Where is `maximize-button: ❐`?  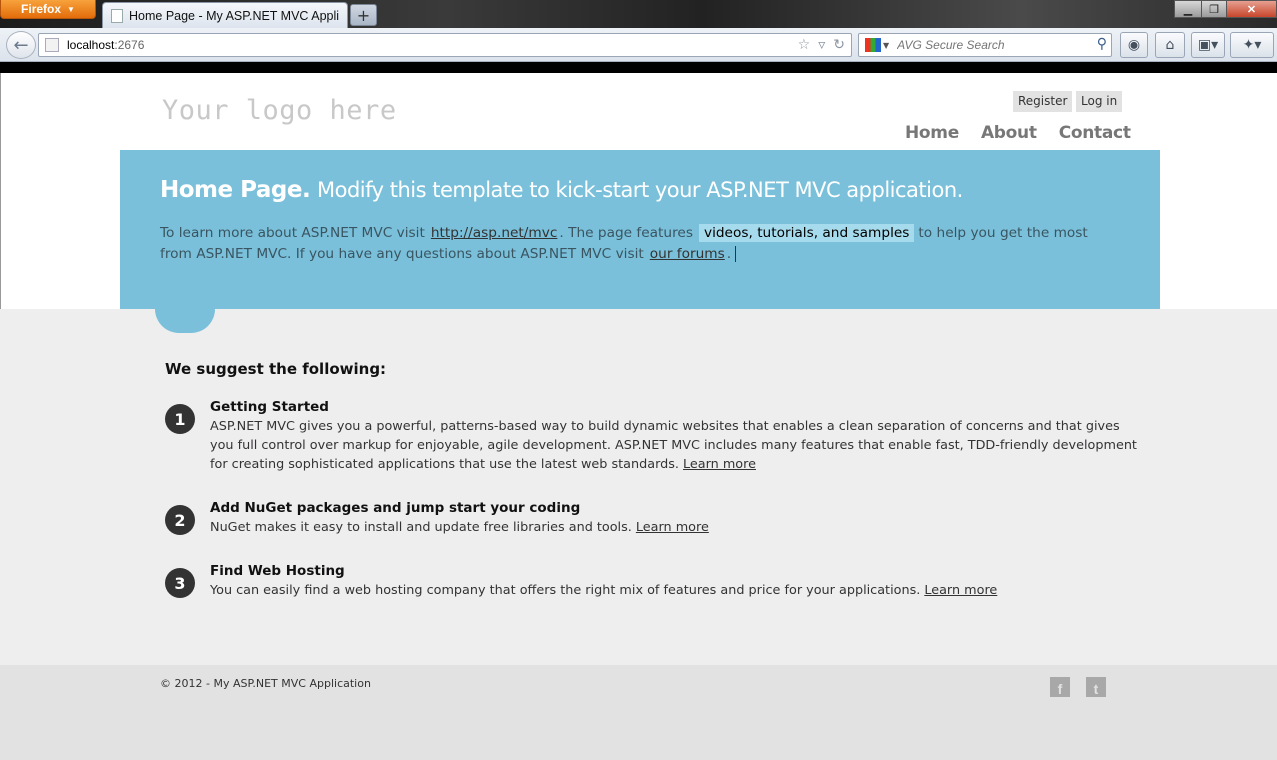 maximize-button: ❐ is located at coordinates (1214, 9).